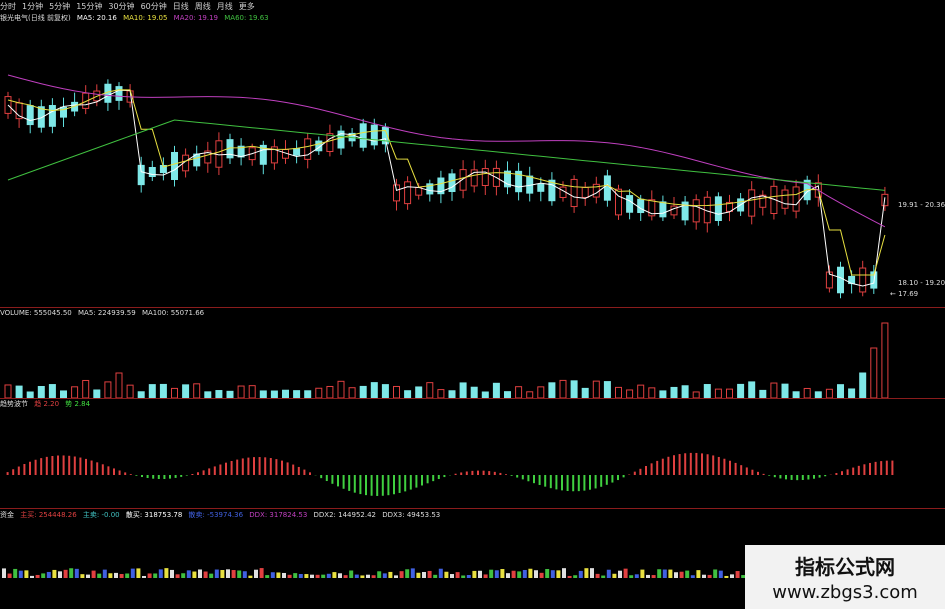 The height and width of the screenshot is (609, 945). I want to click on watermark-title: 指标公式网, so click(845, 567).